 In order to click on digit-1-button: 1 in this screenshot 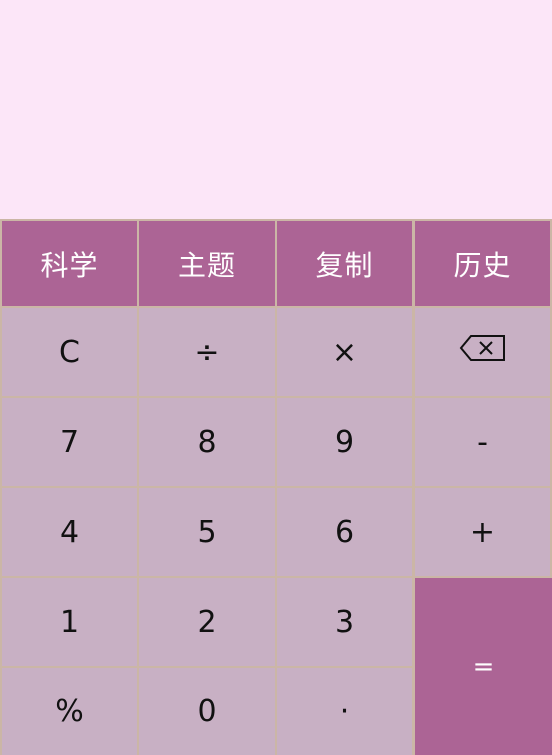, I will do `click(69, 622)`.